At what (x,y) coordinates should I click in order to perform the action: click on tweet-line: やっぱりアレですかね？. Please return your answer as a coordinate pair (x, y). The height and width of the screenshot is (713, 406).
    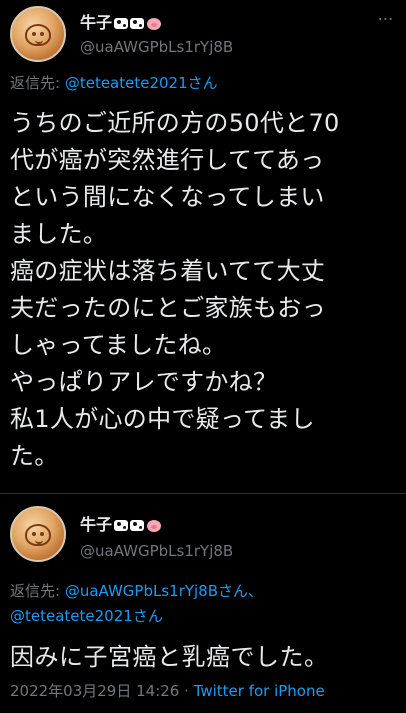
    Looking at the image, I should click on (144, 382).